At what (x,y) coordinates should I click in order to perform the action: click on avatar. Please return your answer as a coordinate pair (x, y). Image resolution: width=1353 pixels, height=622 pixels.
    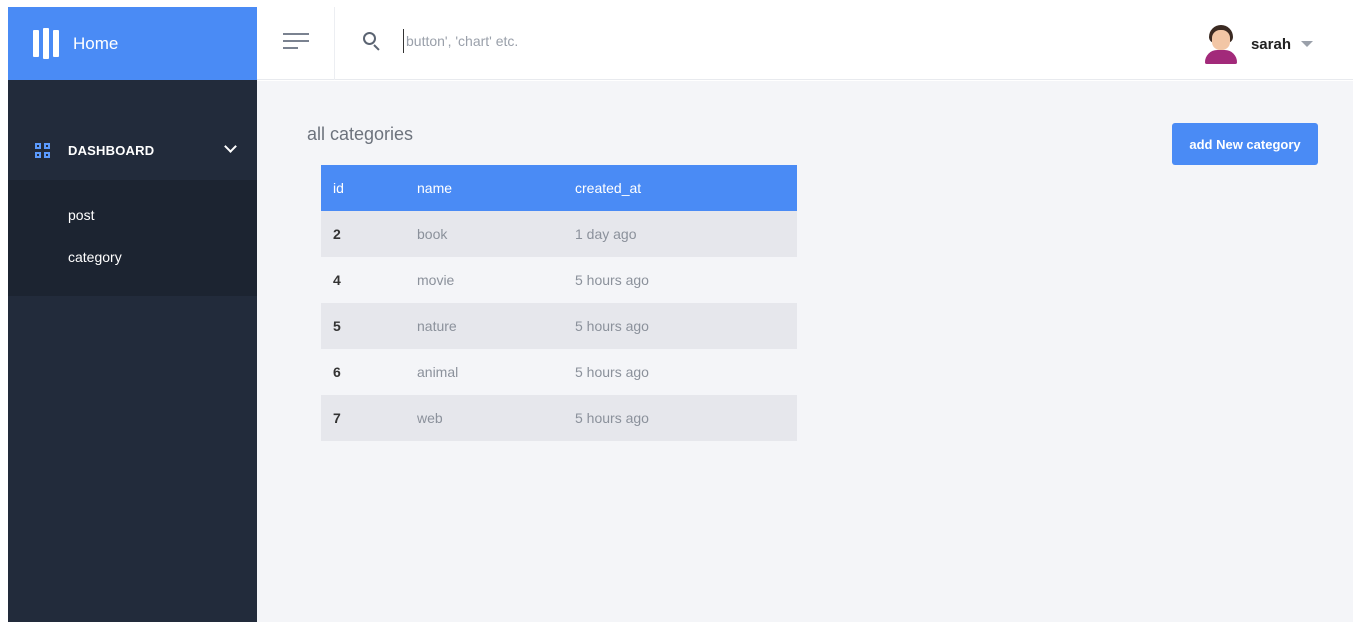
    Looking at the image, I should click on (1221, 44).